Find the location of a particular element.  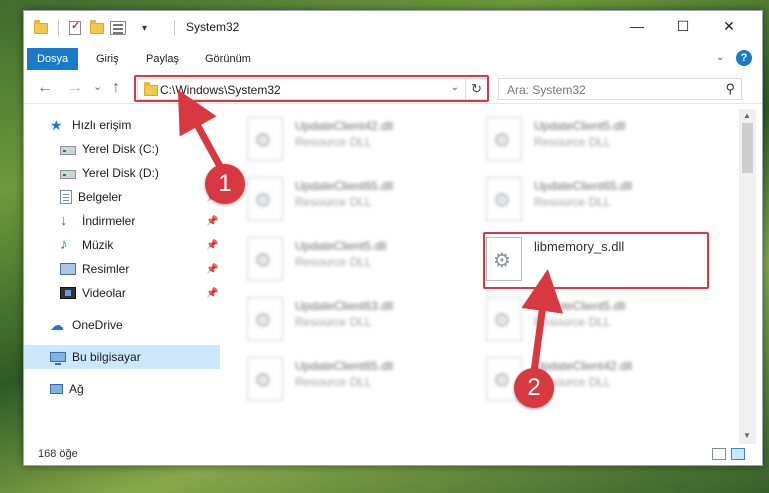

arrow-to-file is located at coordinates (542, 321).